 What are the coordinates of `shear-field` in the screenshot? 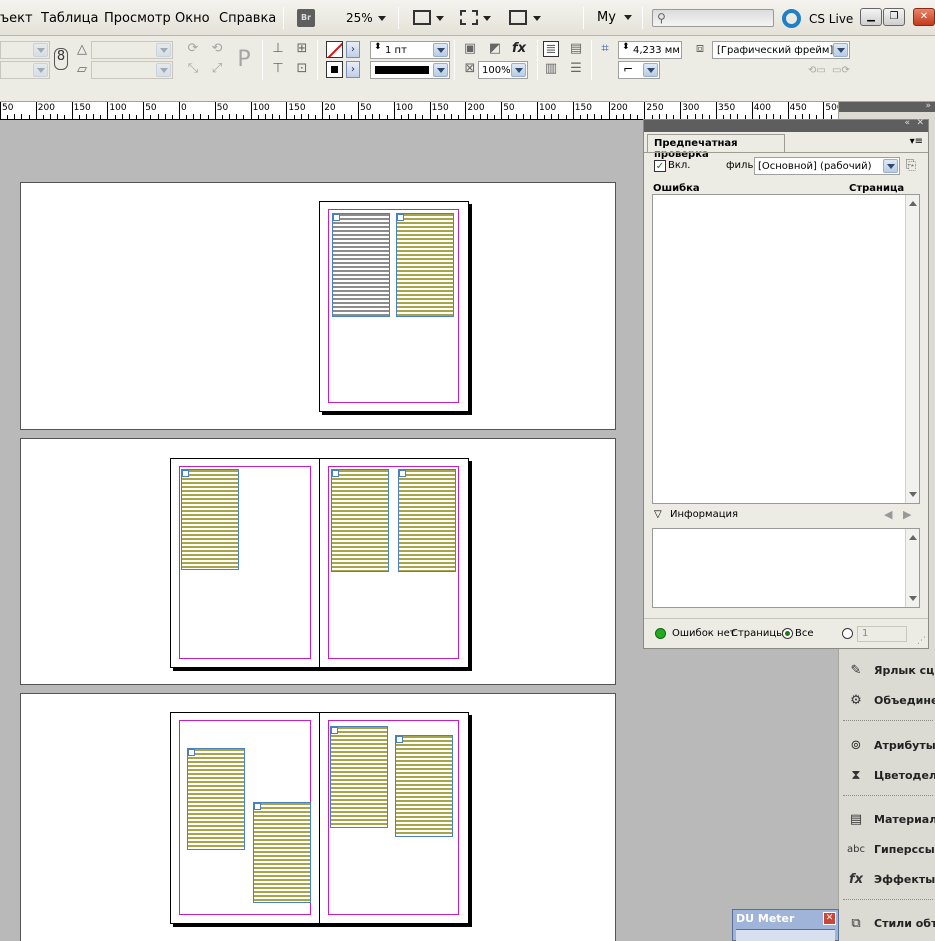 It's located at (132, 70).